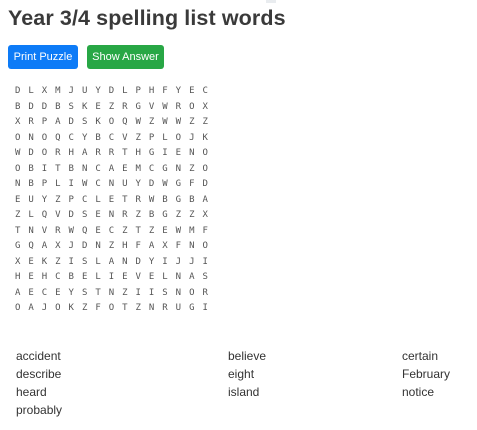  I want to click on grid-row: GQAXJDNZHFAXFNO, so click(111, 247).